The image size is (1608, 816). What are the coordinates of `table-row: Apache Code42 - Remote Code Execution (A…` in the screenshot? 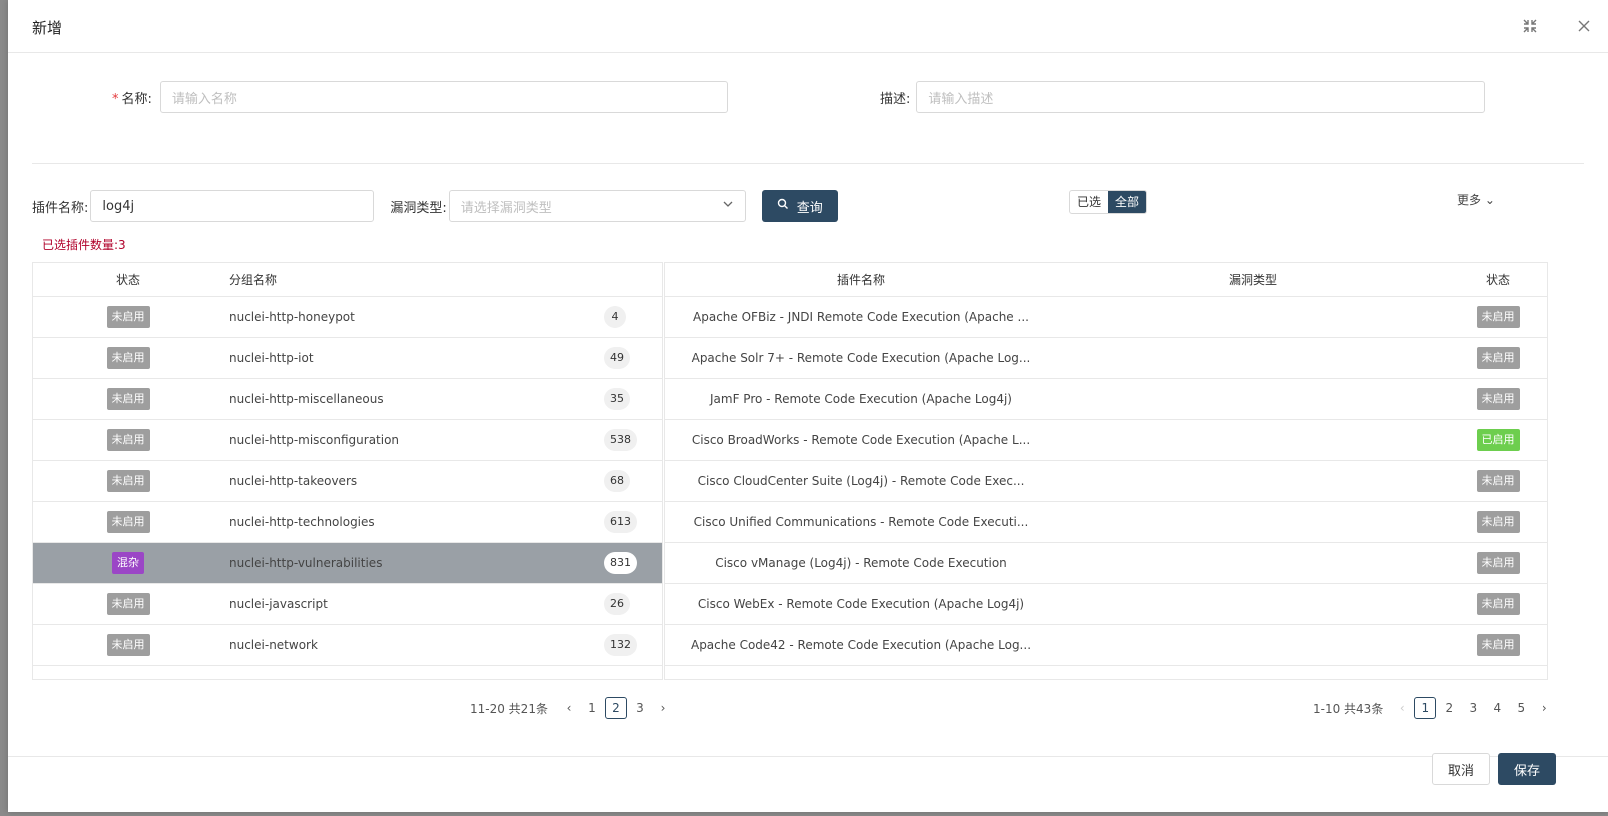 It's located at (1106, 645).